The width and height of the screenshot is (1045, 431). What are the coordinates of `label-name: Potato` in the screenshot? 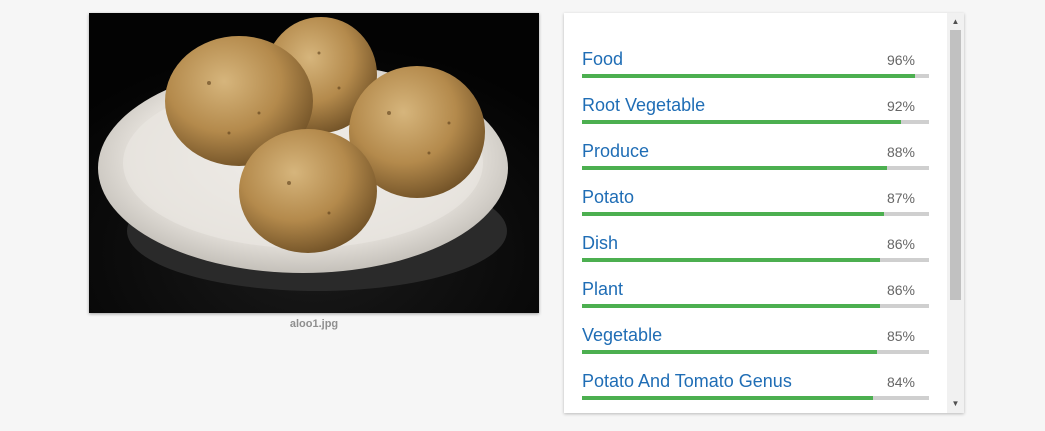 It's located at (608, 197).